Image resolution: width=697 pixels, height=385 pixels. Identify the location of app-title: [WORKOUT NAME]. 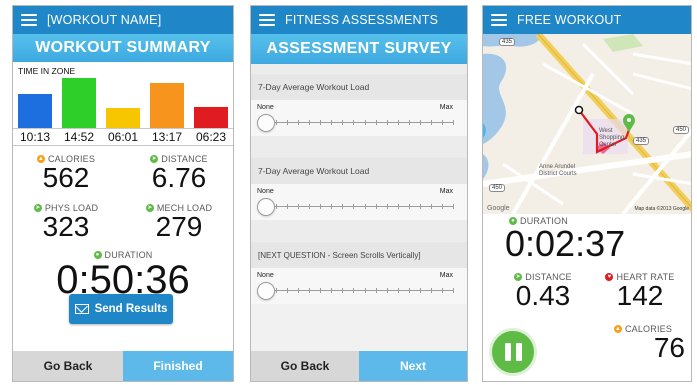
(104, 20).